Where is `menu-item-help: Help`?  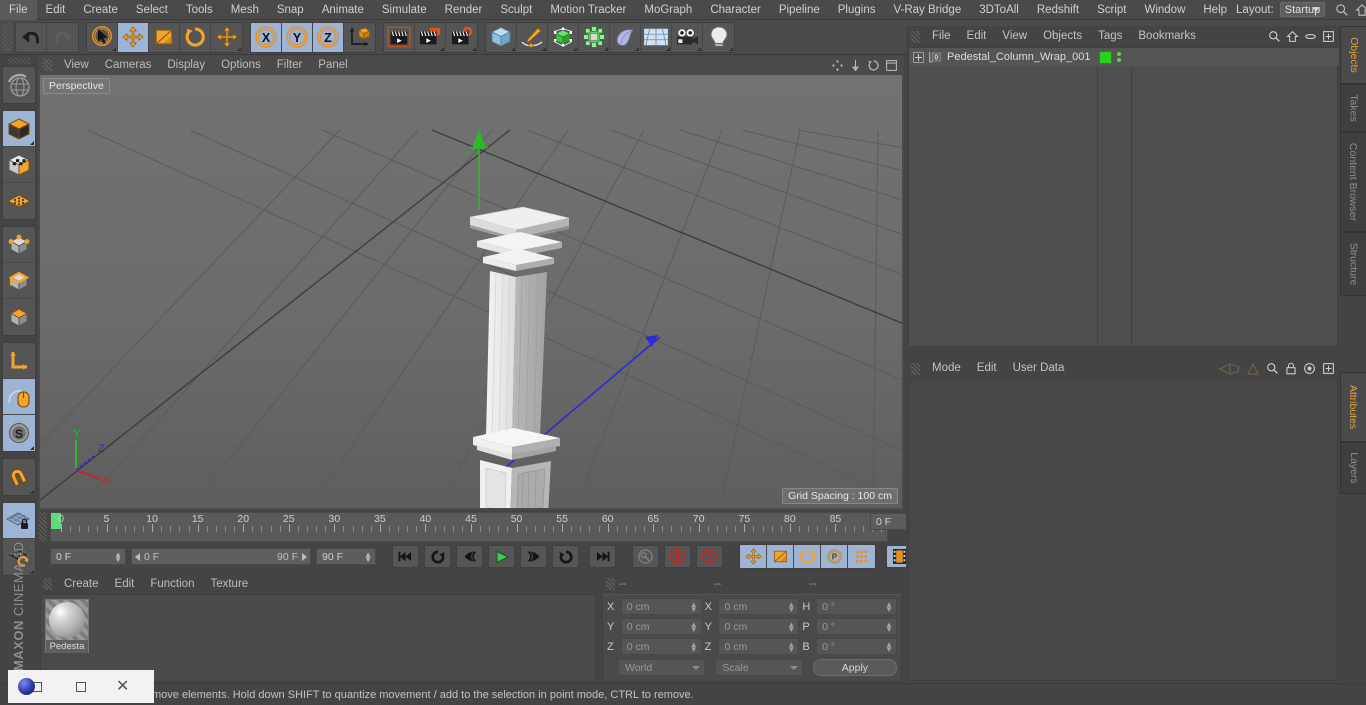
menu-item-help: Help is located at coordinates (1215, 10).